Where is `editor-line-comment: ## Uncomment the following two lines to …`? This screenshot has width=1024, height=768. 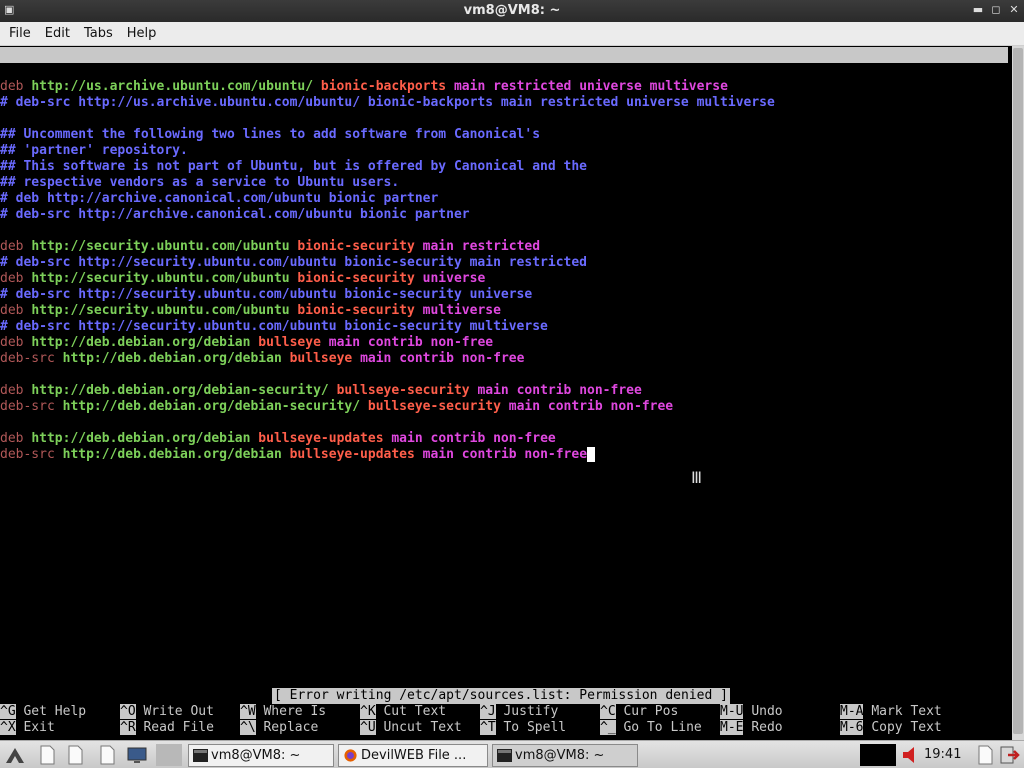
editor-line-comment: ## Uncomment the following two lines to … is located at coordinates (387, 135).